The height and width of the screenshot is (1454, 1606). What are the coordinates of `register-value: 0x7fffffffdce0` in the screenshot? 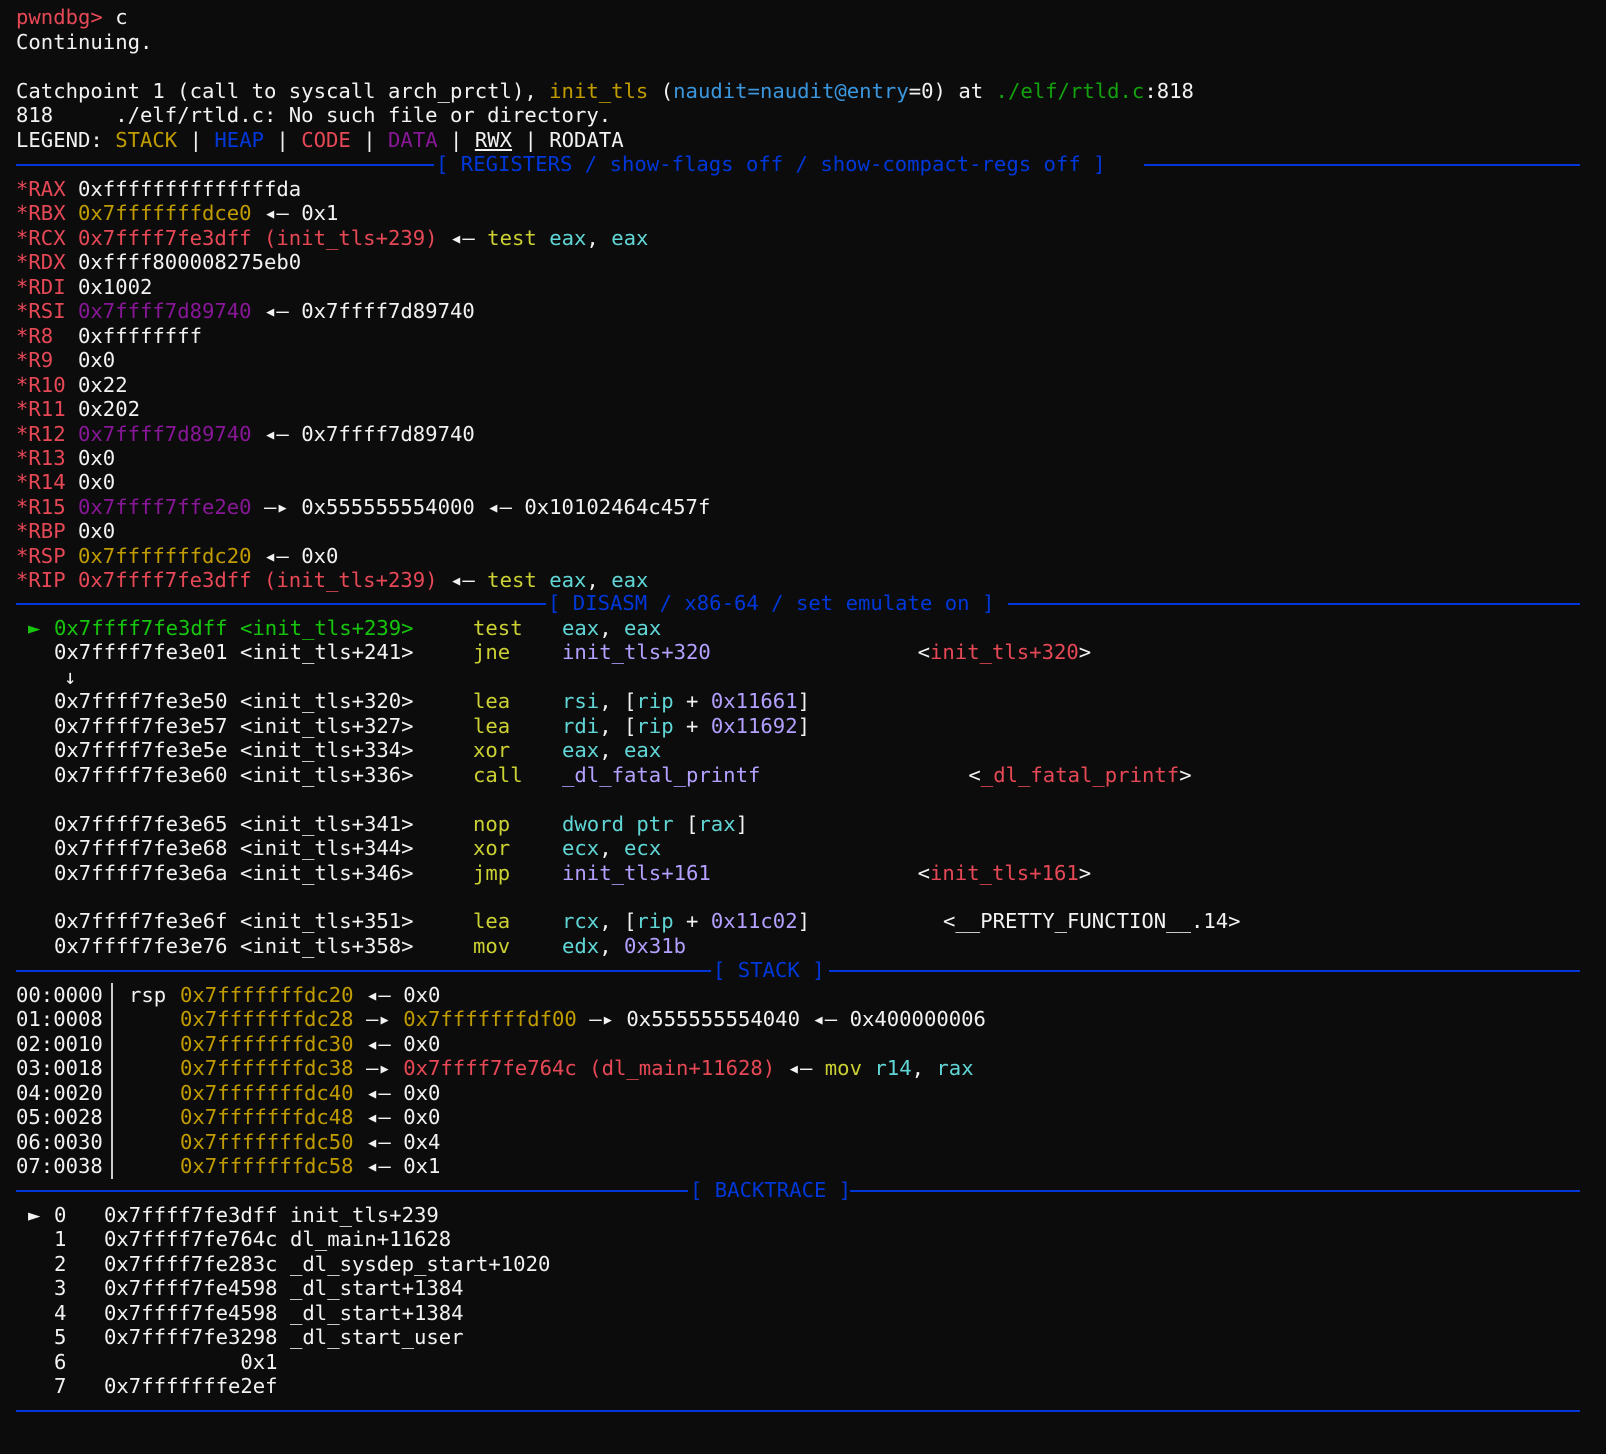 It's located at (165, 213).